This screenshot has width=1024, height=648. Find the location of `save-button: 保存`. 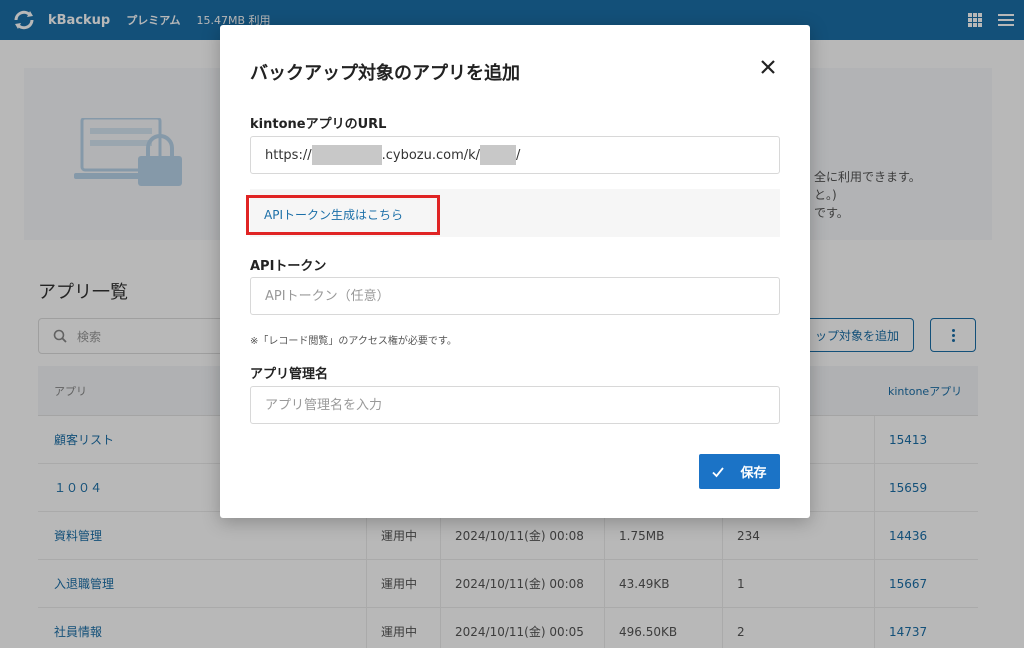

save-button: 保存 is located at coordinates (739, 471).